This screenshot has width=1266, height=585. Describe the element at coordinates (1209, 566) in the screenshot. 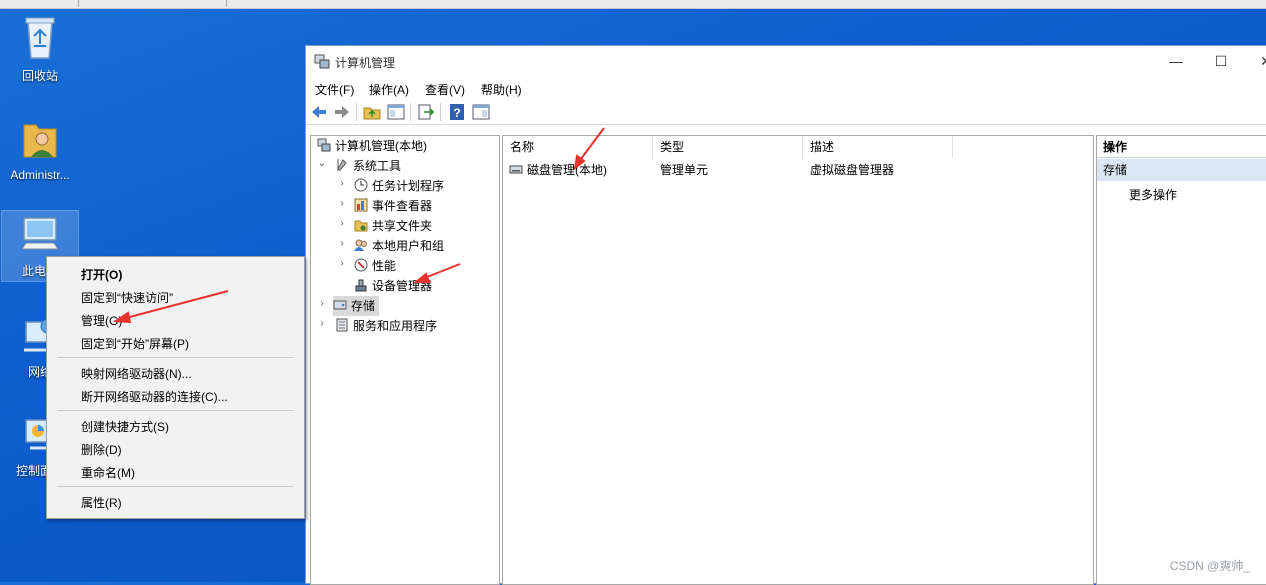

I see `watermark: CSDN @爽帅_` at that location.